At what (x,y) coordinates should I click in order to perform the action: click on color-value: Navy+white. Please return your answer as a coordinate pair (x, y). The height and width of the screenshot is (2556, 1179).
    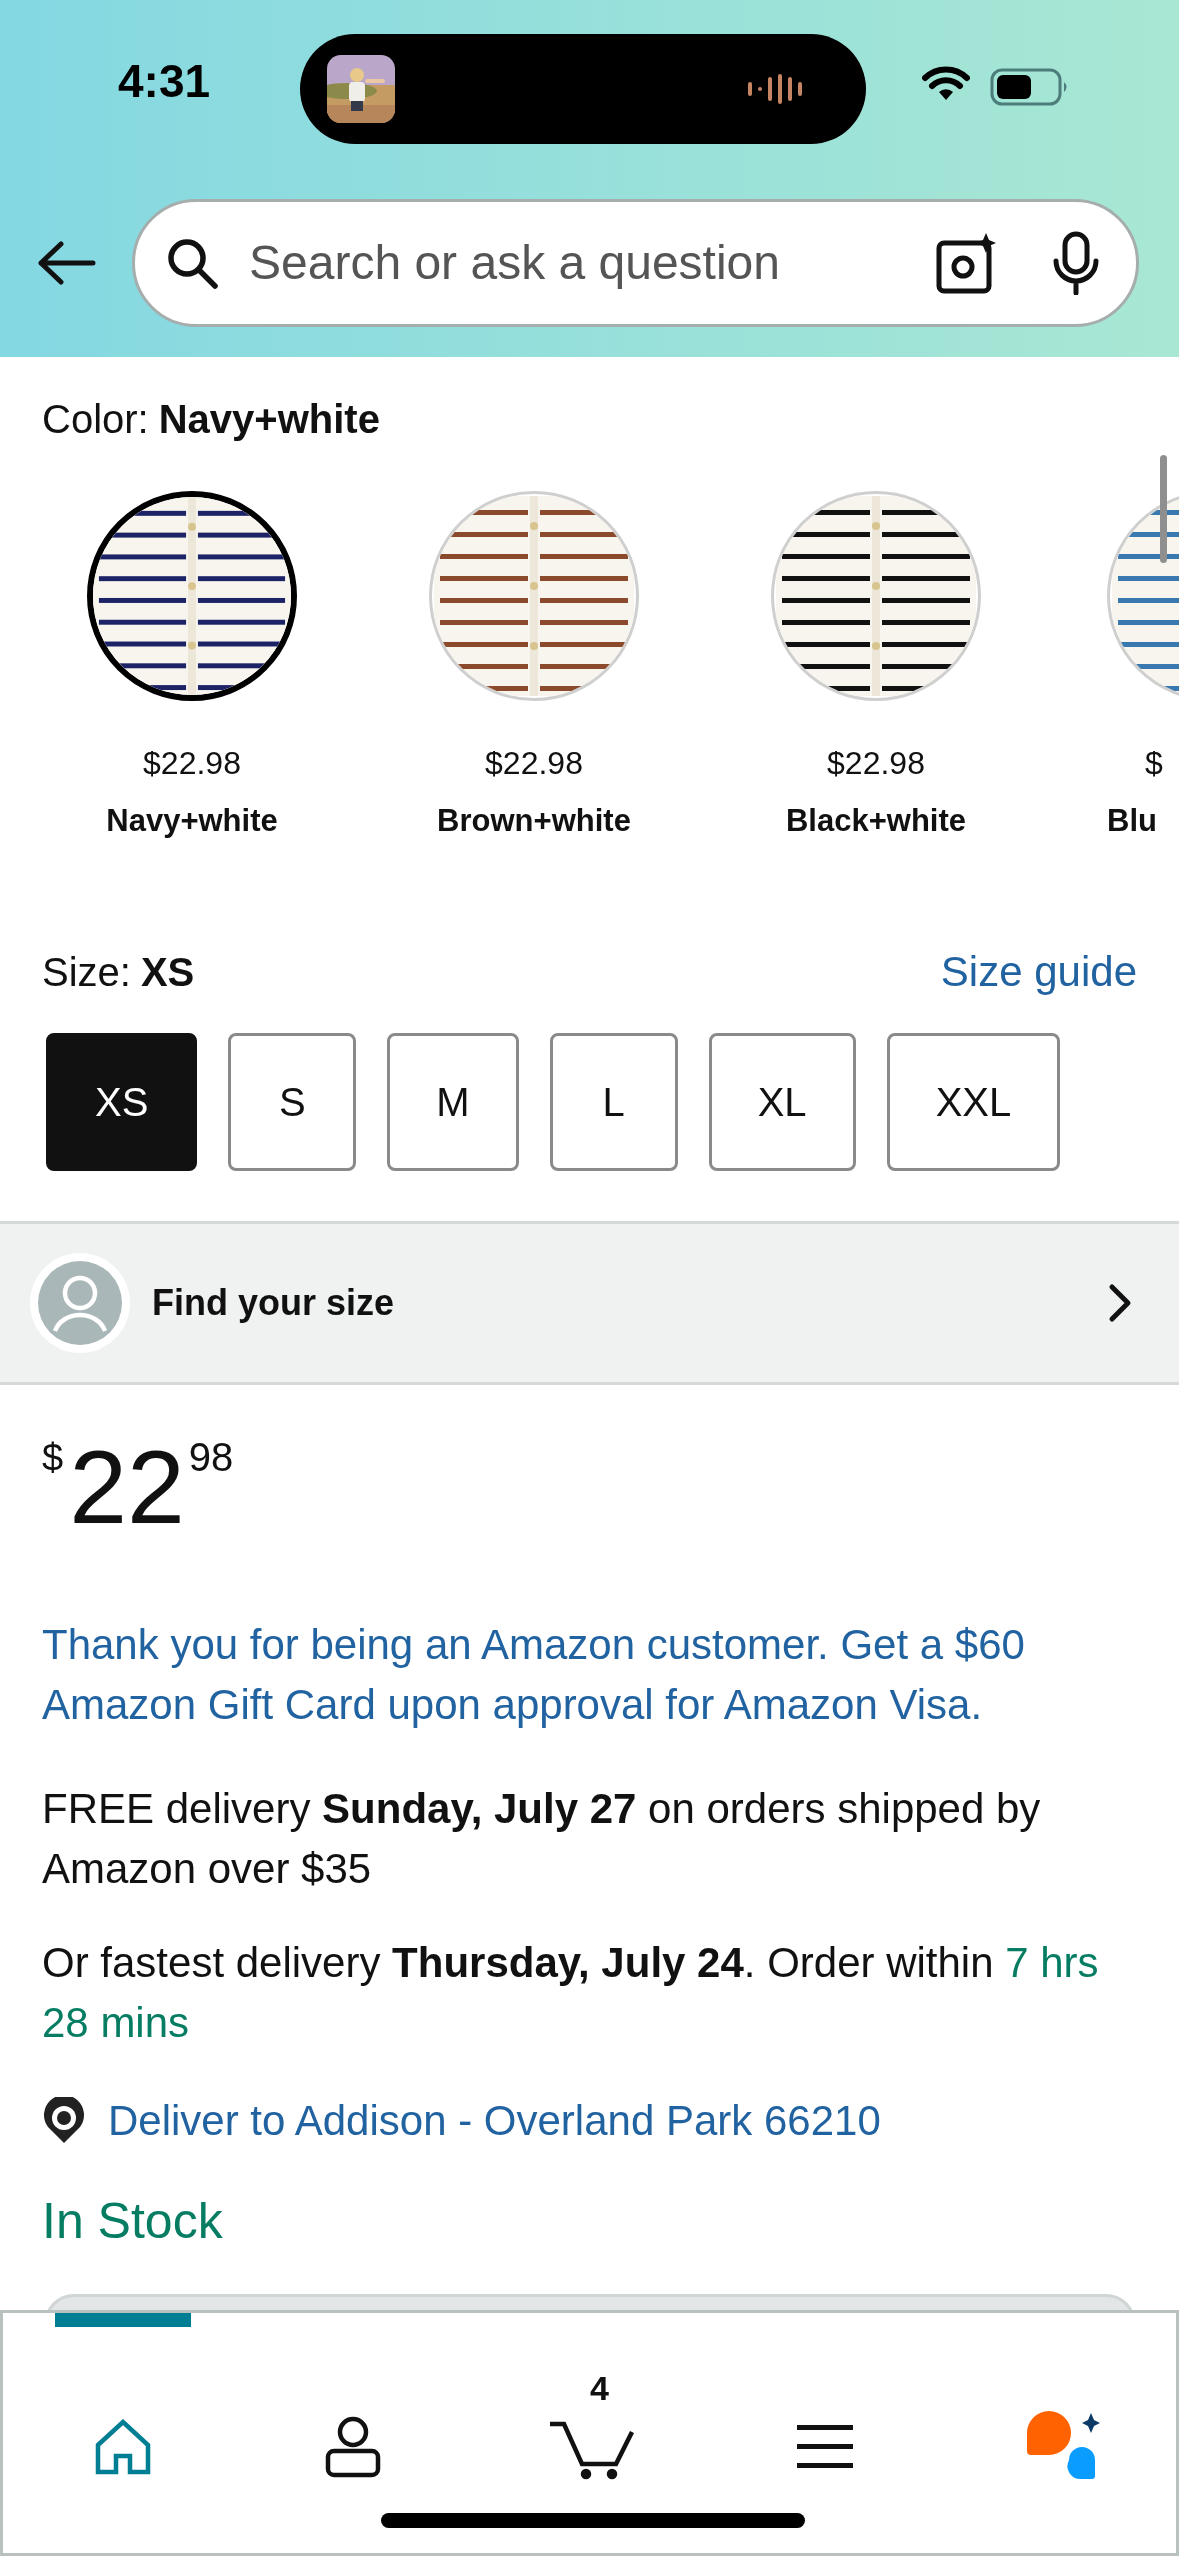
    Looking at the image, I should click on (269, 419).